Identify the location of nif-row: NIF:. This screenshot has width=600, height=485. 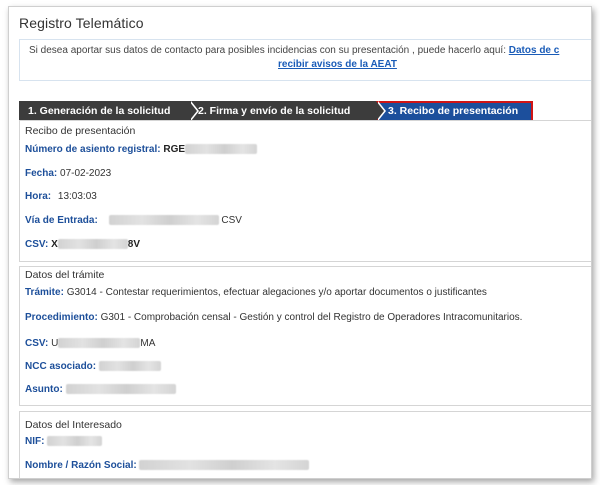
(64, 441).